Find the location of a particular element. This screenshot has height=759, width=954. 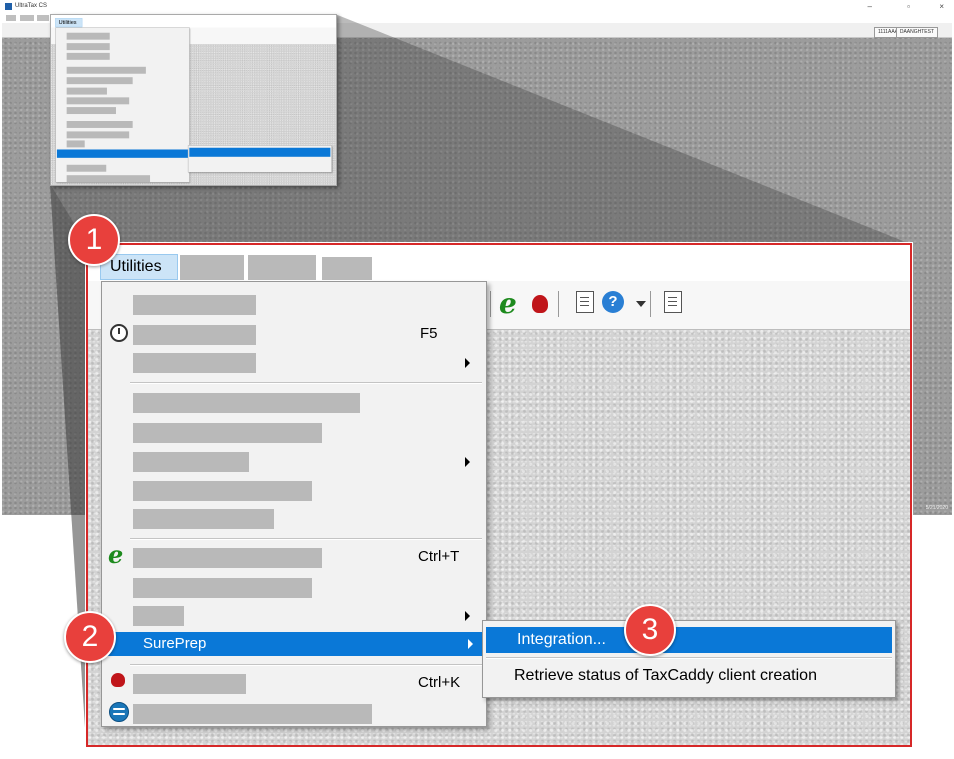

window-title: UltraTax CS is located at coordinates (31, 6).